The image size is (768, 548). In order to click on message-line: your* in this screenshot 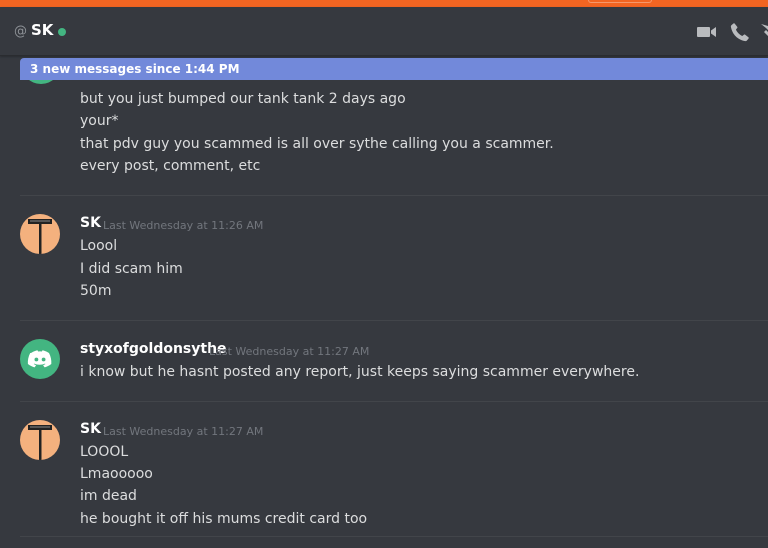, I will do `click(99, 121)`.